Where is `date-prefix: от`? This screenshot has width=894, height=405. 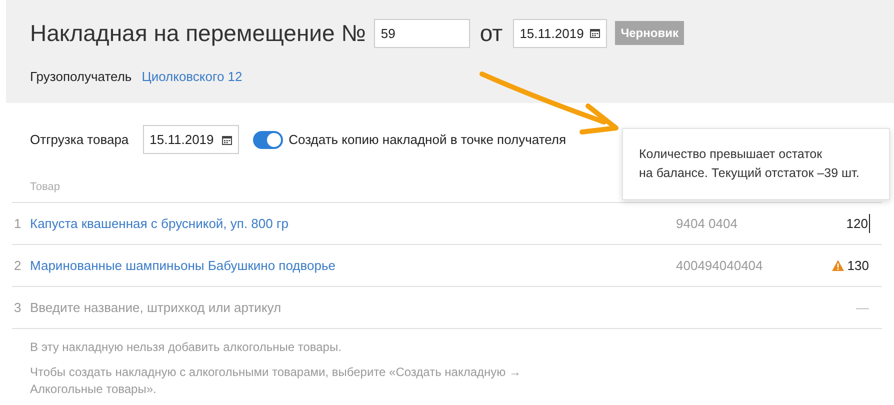 date-prefix: от is located at coordinates (491, 33).